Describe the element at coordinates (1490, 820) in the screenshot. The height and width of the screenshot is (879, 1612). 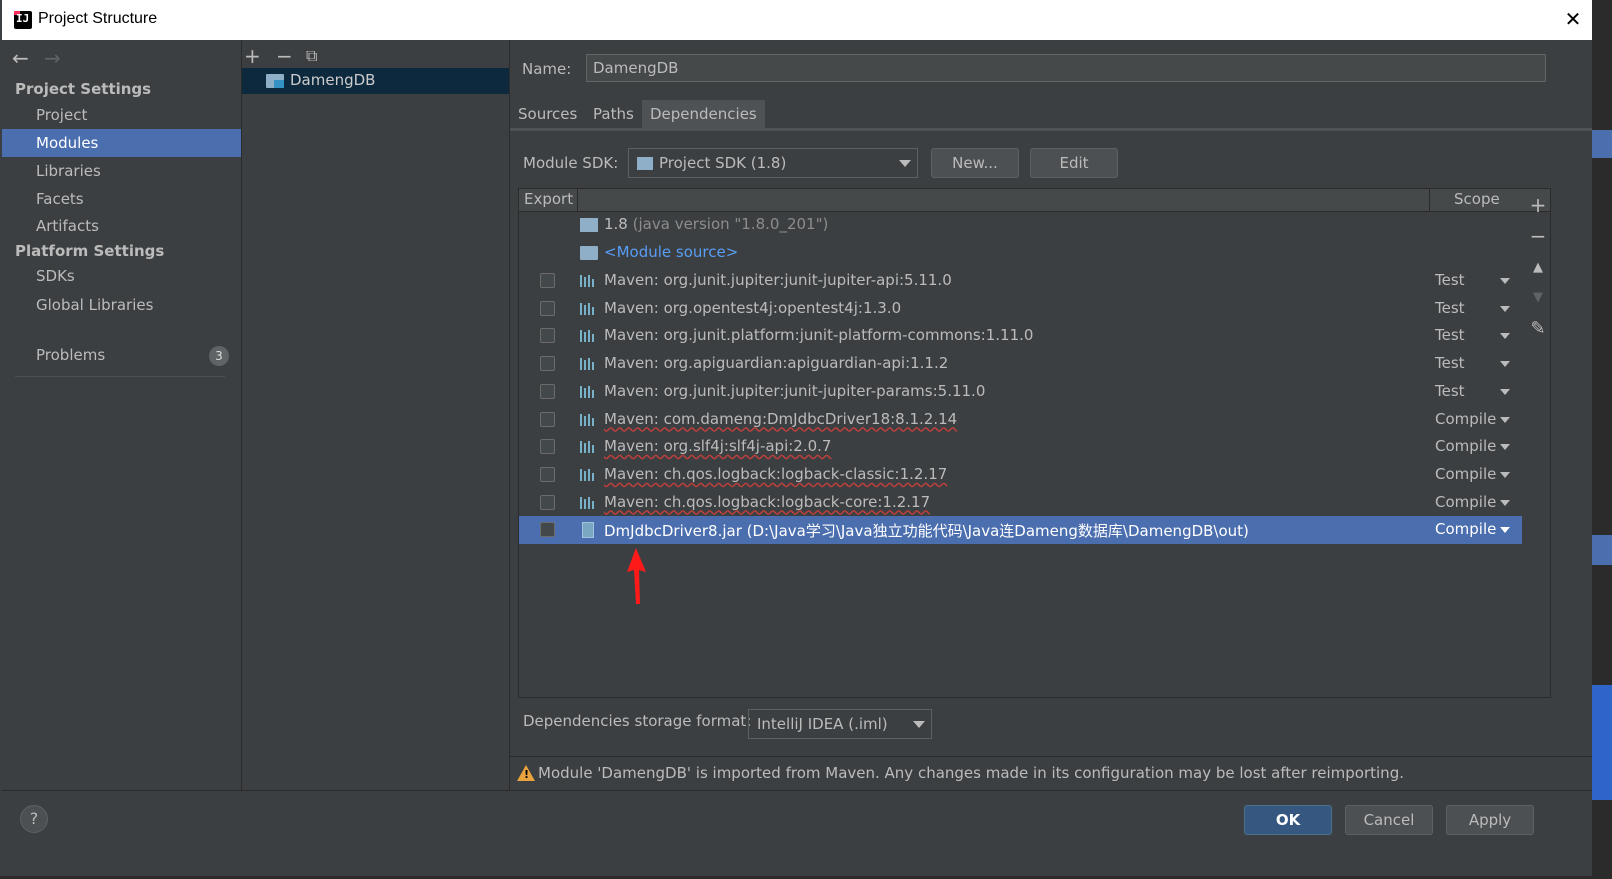
I see `apply-button: Apply` at that location.